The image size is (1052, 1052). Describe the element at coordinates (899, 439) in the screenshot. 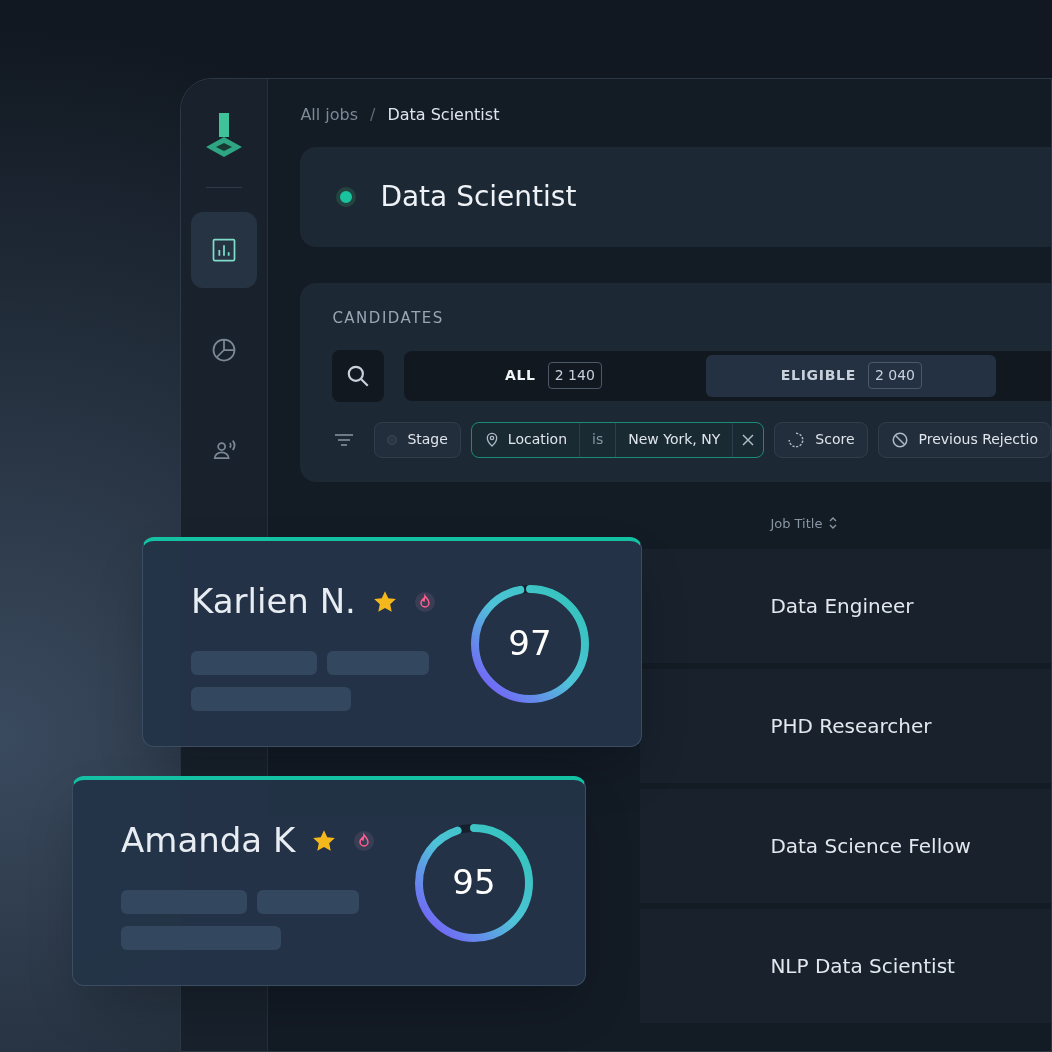

I see `block-icon` at that location.